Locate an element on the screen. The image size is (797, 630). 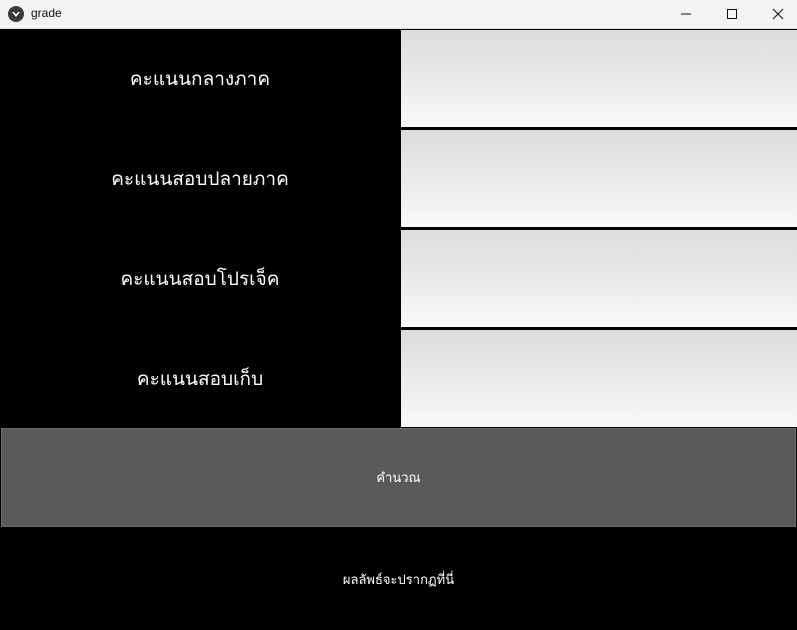
maximize-icon is located at coordinates (732, 14).